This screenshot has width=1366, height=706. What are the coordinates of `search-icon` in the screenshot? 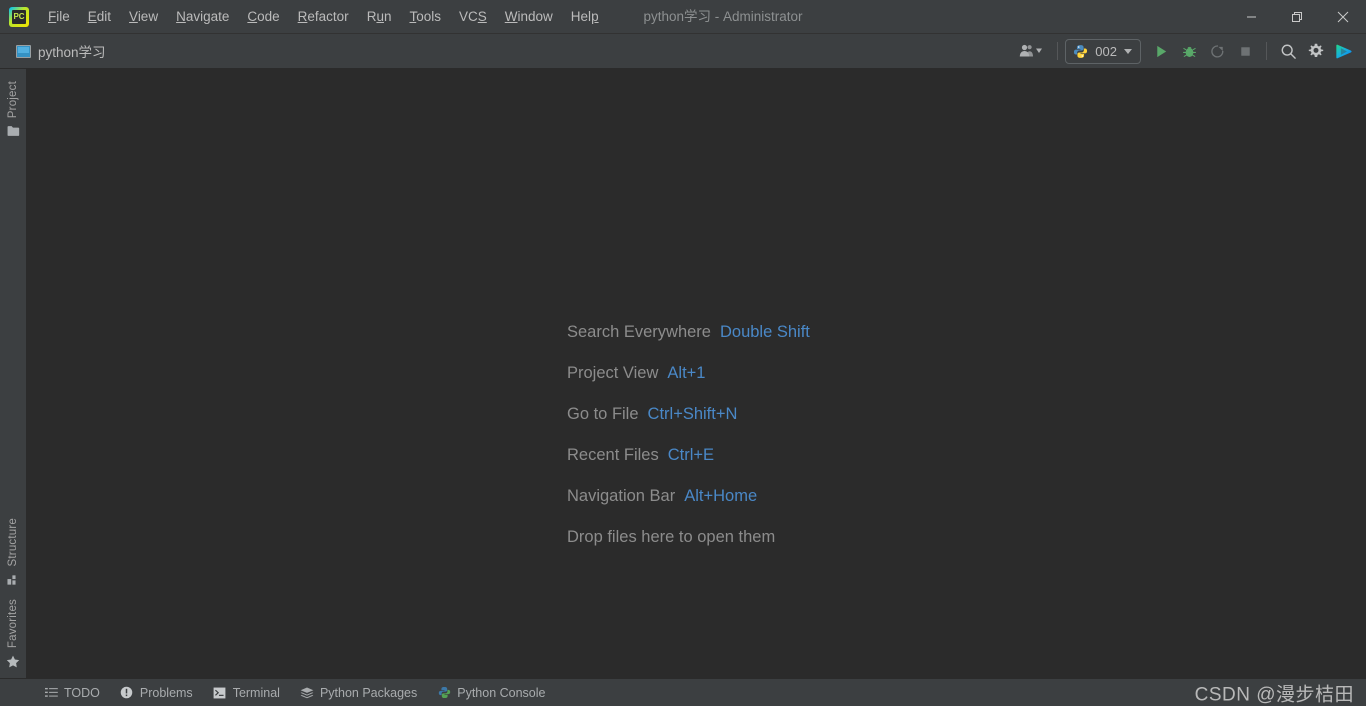 It's located at (1288, 51).